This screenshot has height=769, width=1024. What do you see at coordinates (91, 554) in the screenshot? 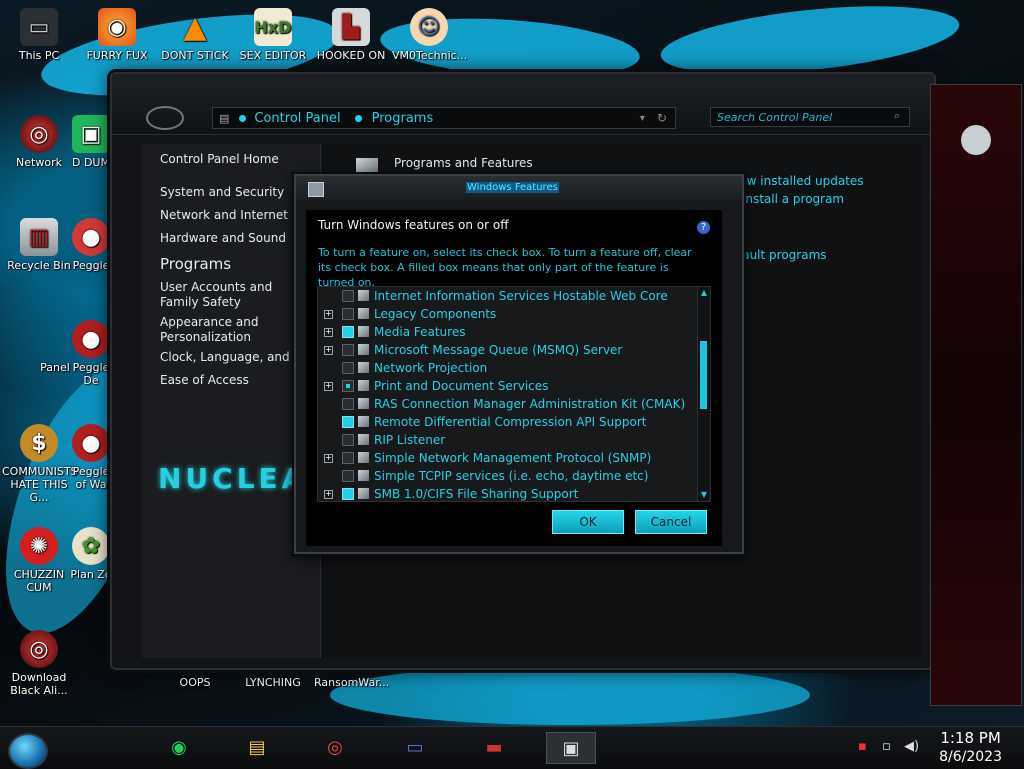
I see `desktop-icon-plants-zombies: ✿ Plan Zo` at bounding box center [91, 554].